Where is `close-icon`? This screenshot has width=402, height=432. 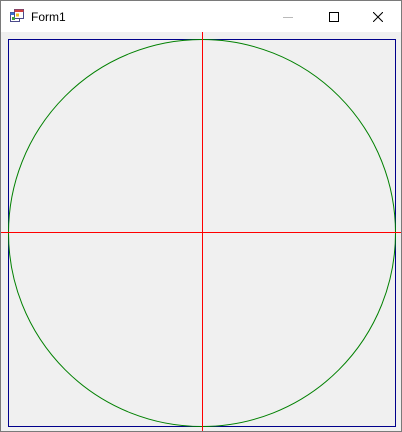 close-icon is located at coordinates (378, 16).